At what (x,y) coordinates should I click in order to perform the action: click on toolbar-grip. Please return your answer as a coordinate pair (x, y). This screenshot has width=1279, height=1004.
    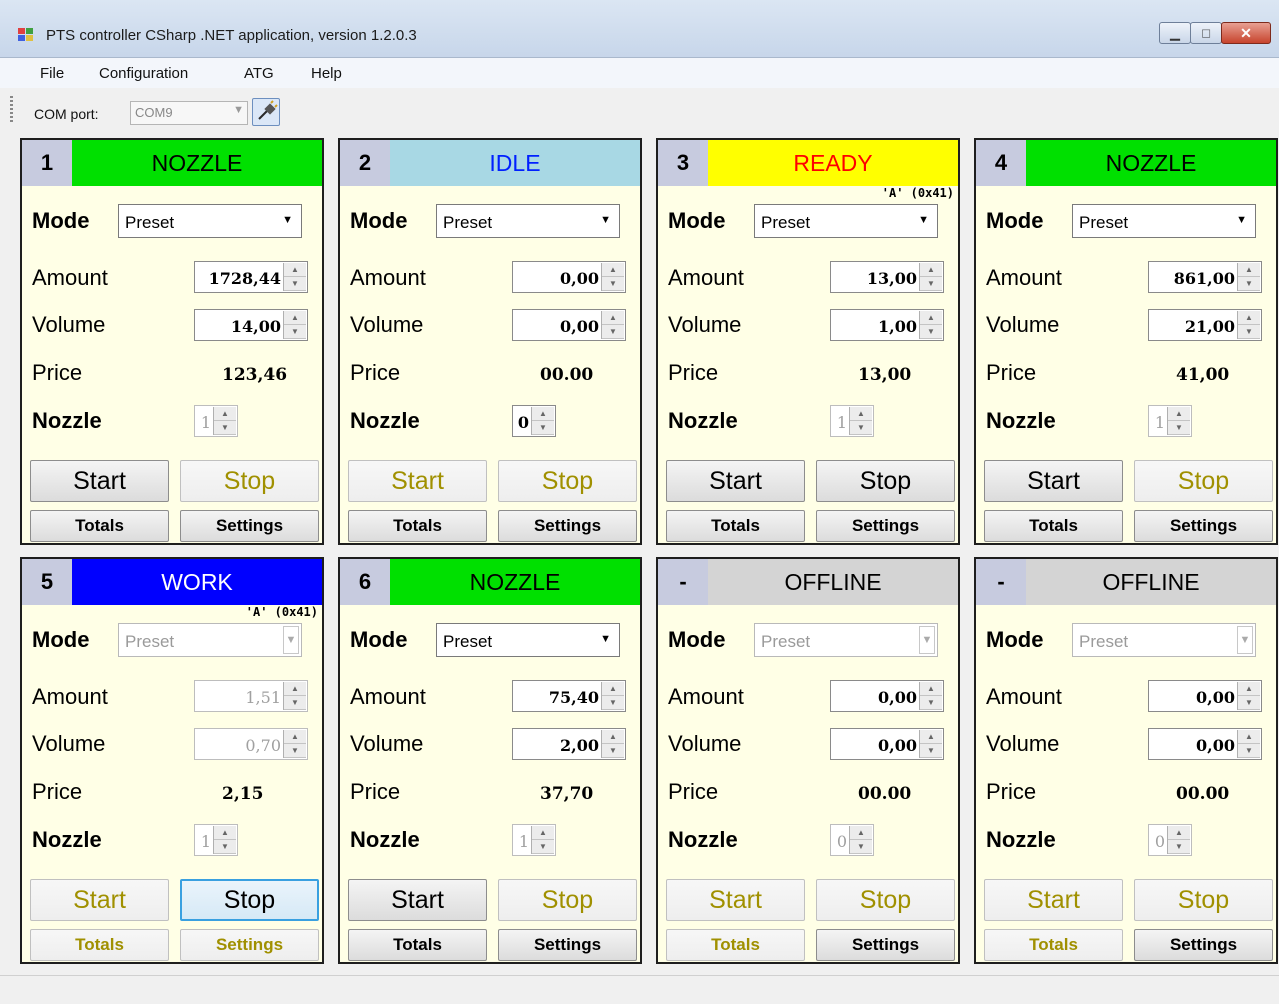
    Looking at the image, I should click on (11, 109).